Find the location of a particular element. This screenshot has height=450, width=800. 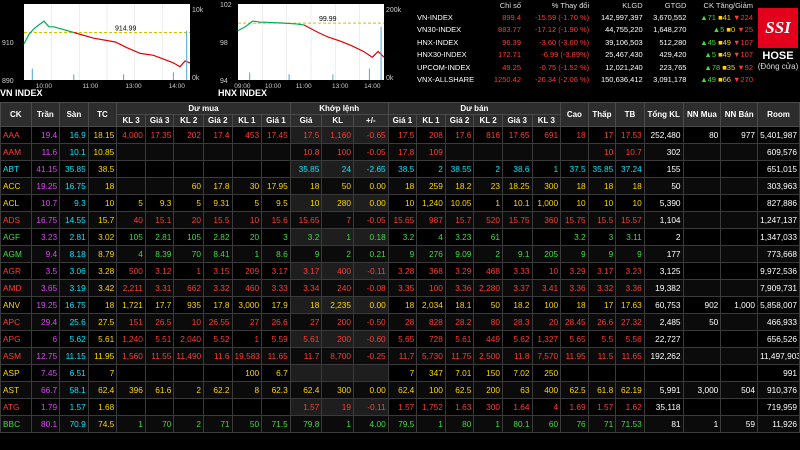

table-row: ASP 7.45 6.51 7 100 6.7 7 347 7.01 150 7.02 250 991 is located at coordinates (400, 373).